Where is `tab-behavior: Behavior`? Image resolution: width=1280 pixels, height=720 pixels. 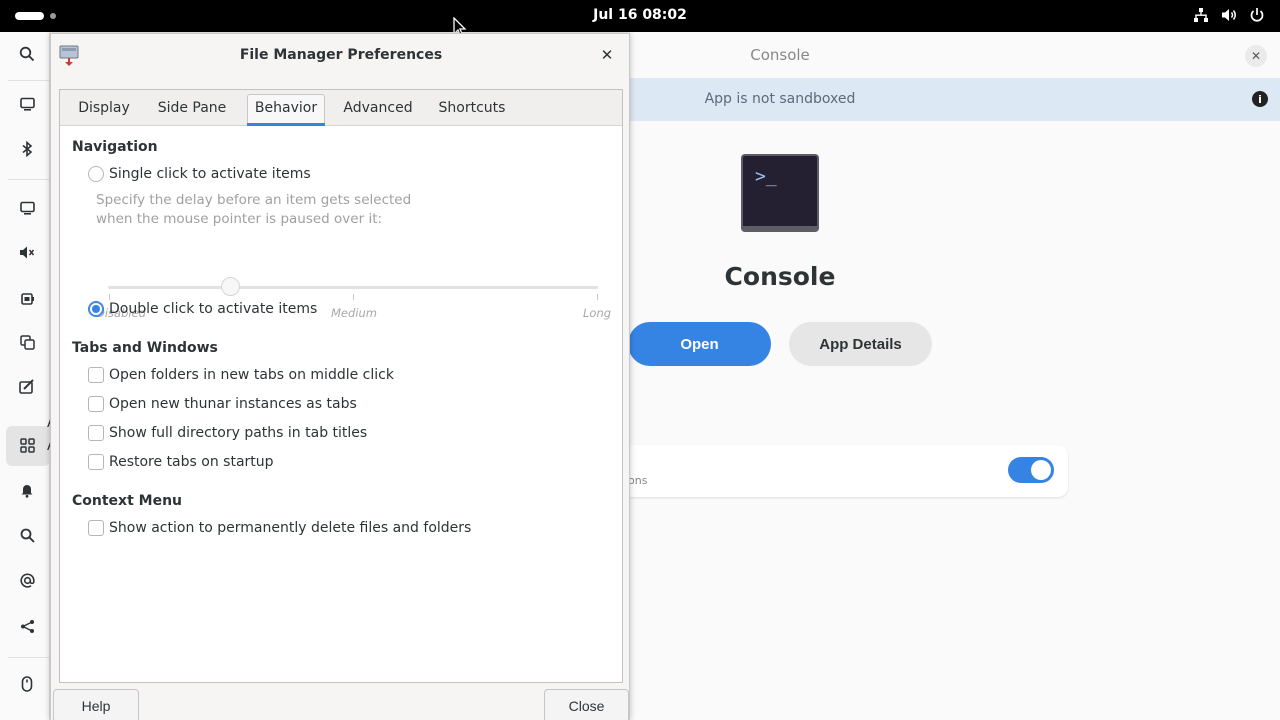
tab-behavior: Behavior is located at coordinates (286, 108).